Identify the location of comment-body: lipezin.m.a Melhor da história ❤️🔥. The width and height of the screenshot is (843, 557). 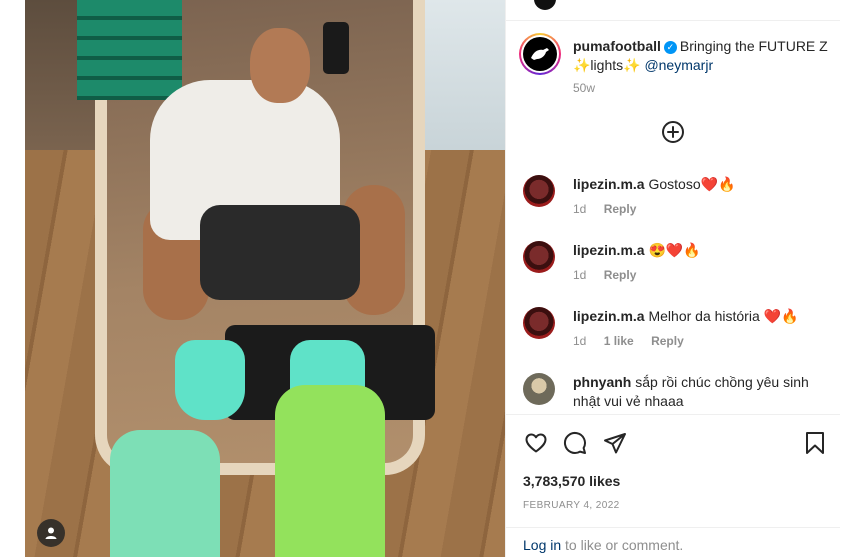
(700, 316).